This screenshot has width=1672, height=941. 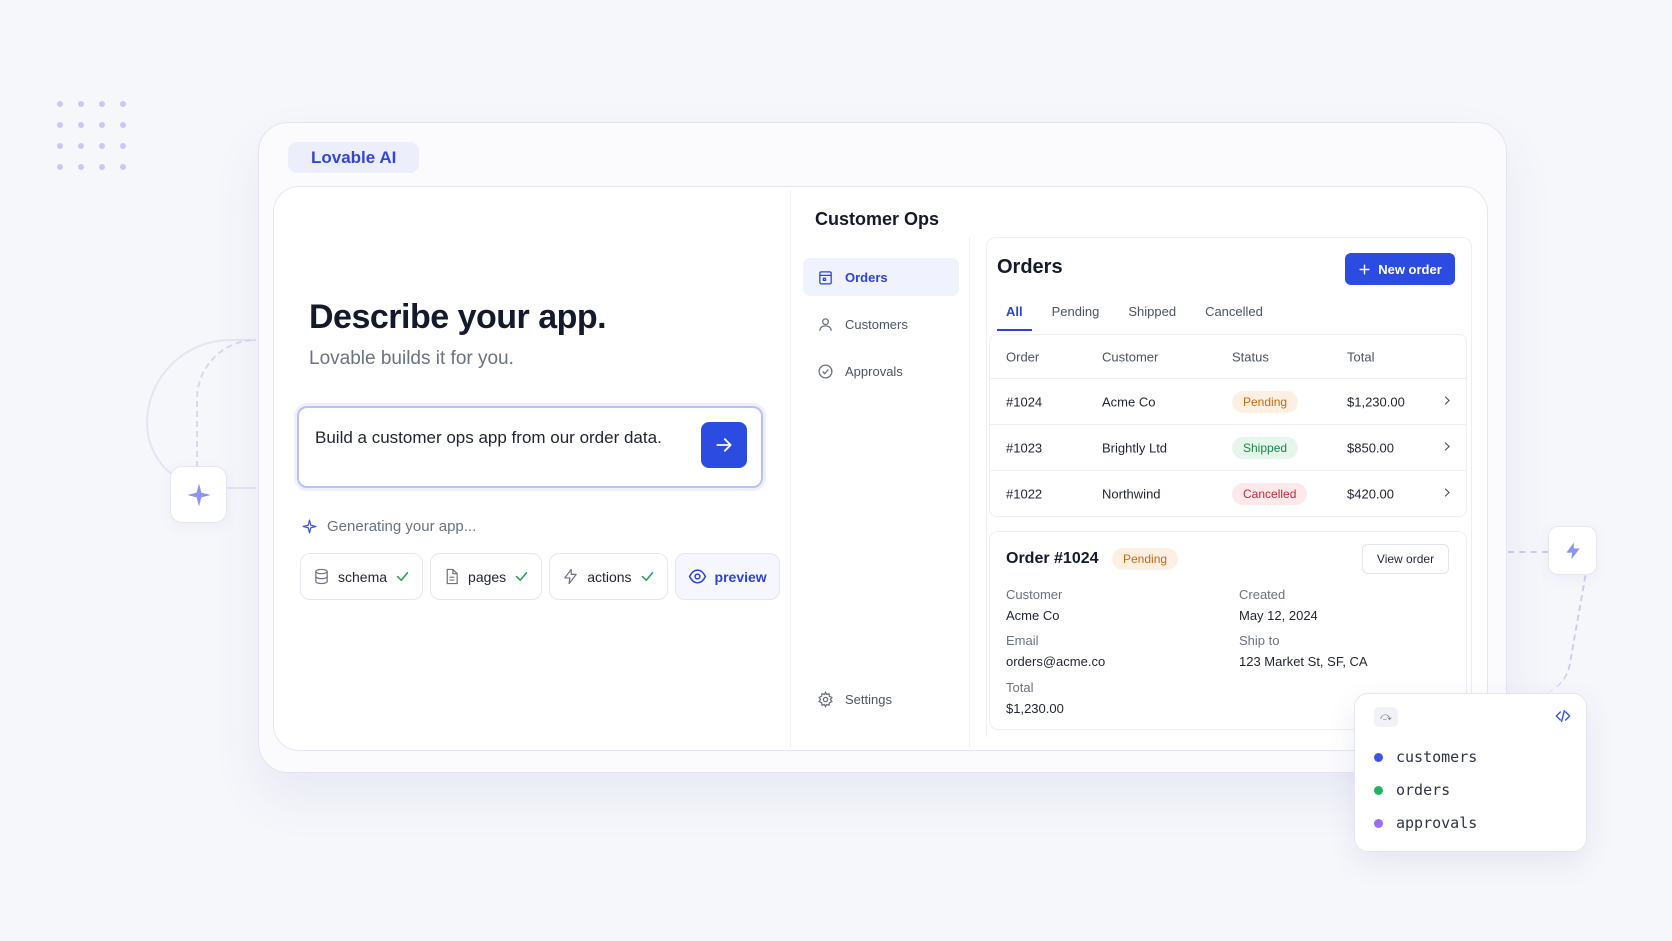 What do you see at coordinates (1022, 640) in the screenshot?
I see `field-label: Email` at bounding box center [1022, 640].